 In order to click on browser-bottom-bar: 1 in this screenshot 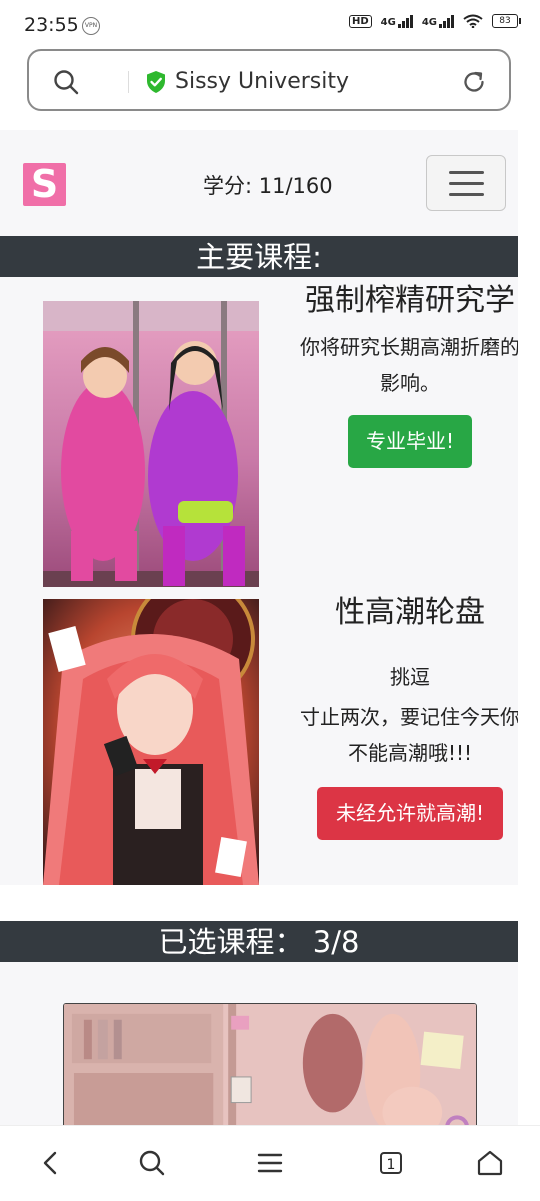, I will do `click(270, 1163)`.